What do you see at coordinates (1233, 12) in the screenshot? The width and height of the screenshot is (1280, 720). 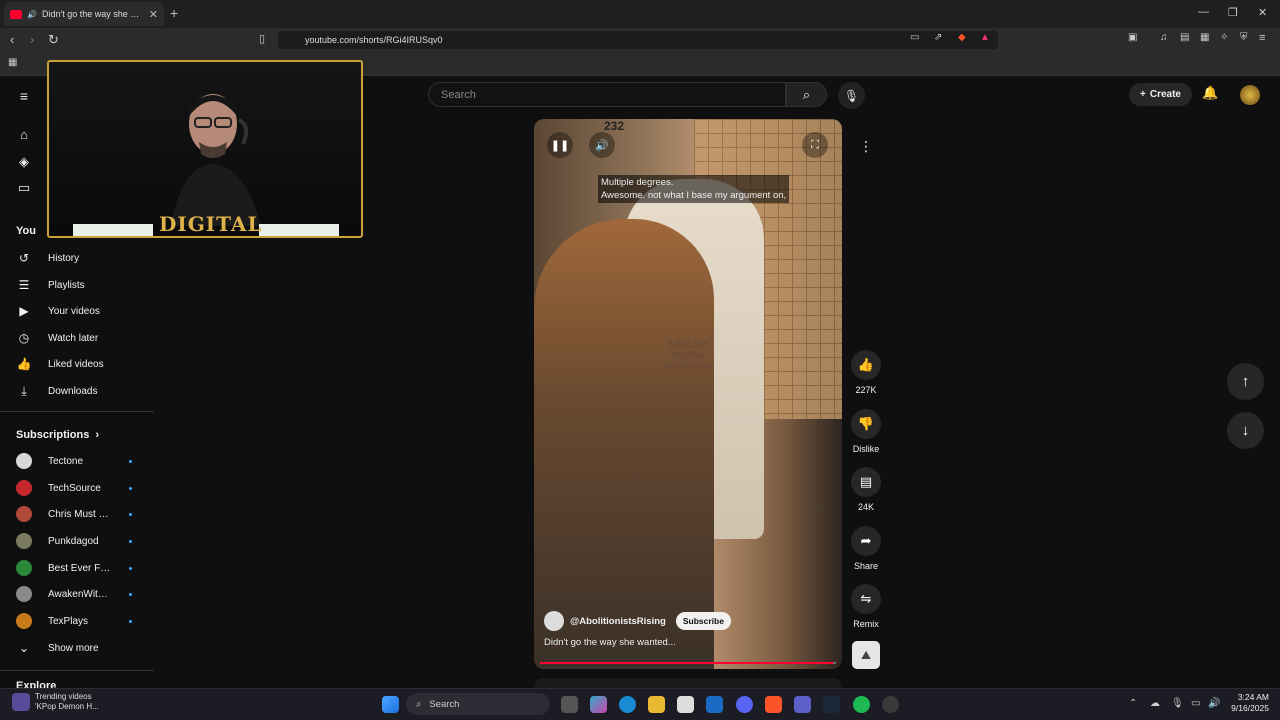 I see `maximize-button: ❐` at bounding box center [1233, 12].